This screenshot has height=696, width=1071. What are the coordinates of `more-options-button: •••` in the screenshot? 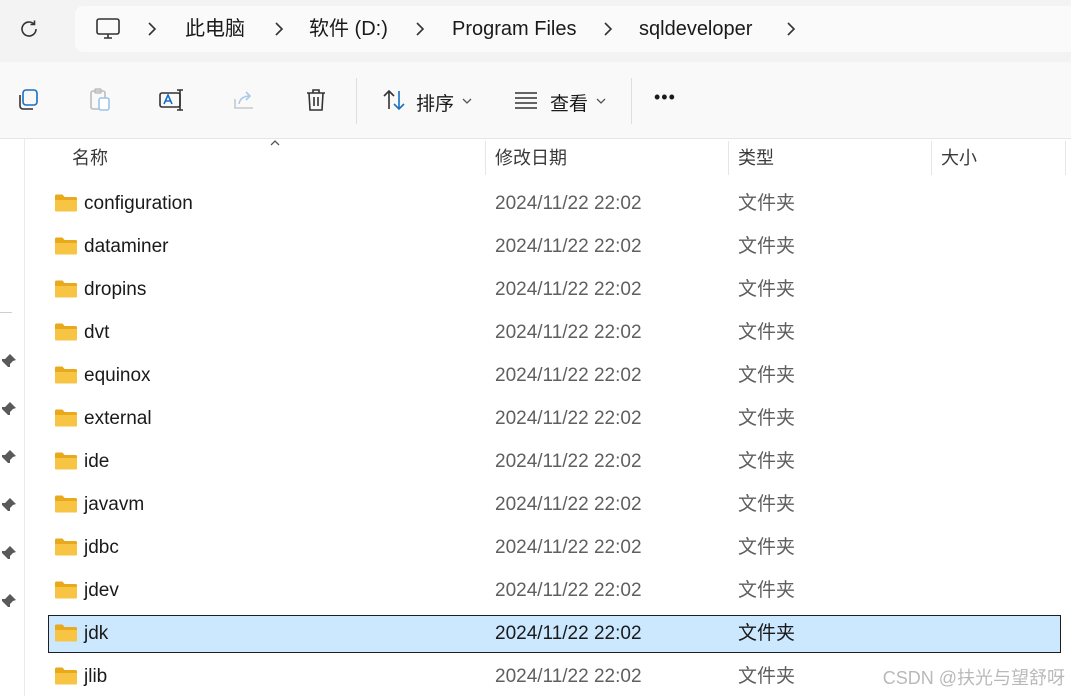 It's located at (665, 97).